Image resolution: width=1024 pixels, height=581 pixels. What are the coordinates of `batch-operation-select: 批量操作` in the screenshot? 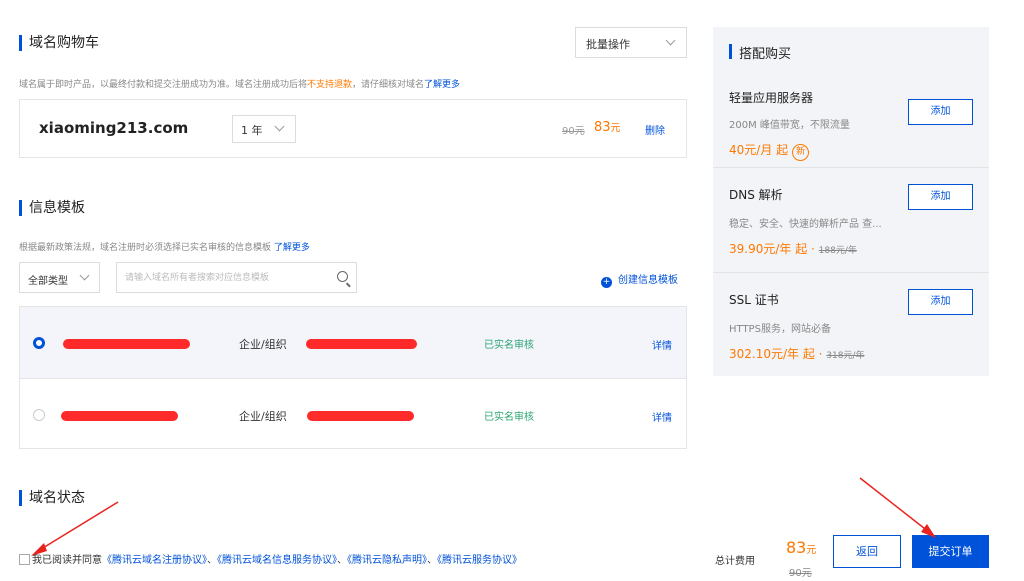 It's located at (631, 42).